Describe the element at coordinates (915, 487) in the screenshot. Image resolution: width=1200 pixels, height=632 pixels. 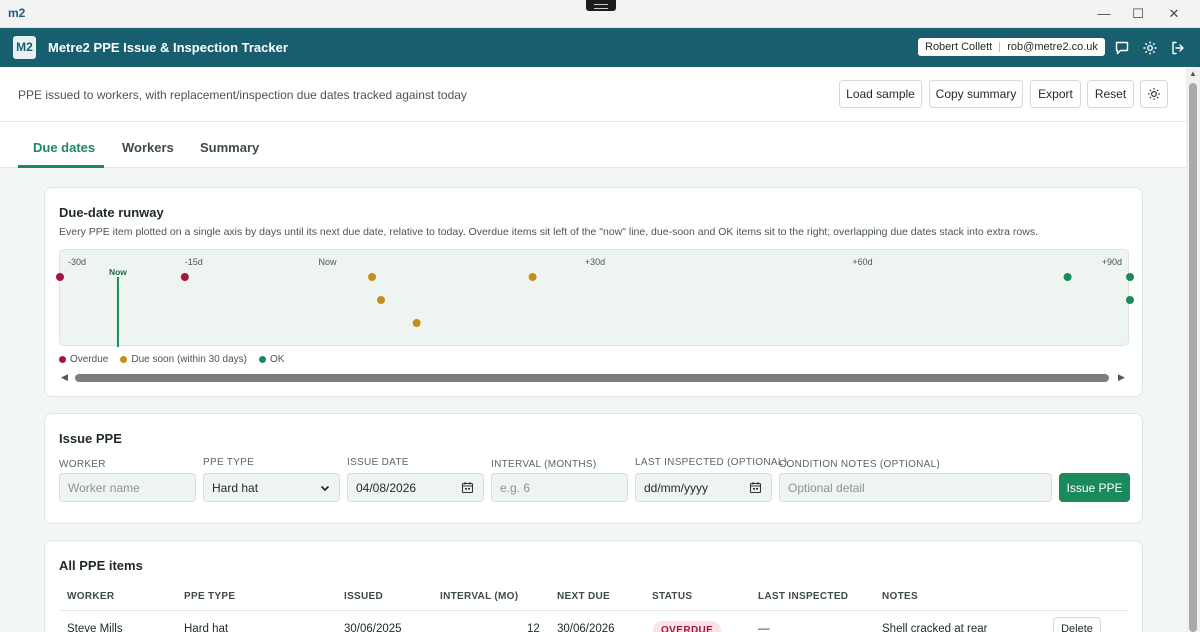
I see `condition-notes-input: Optional detail` at that location.